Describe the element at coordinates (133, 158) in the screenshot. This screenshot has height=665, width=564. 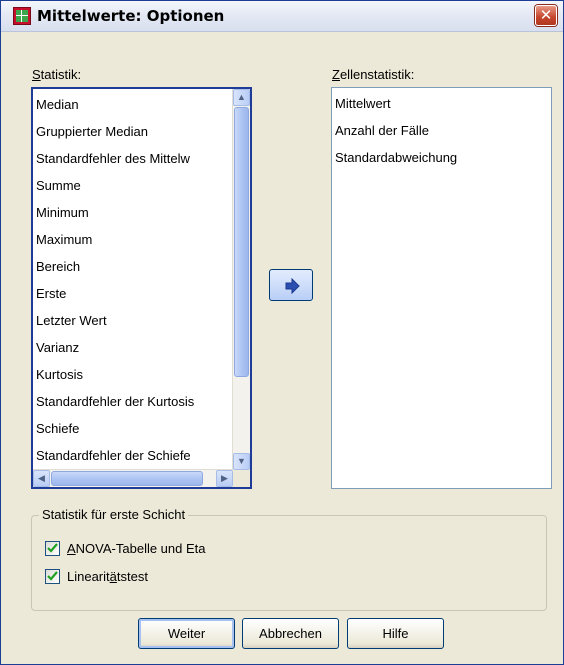
I see `list-item: Standardfehler des Mittelw` at that location.